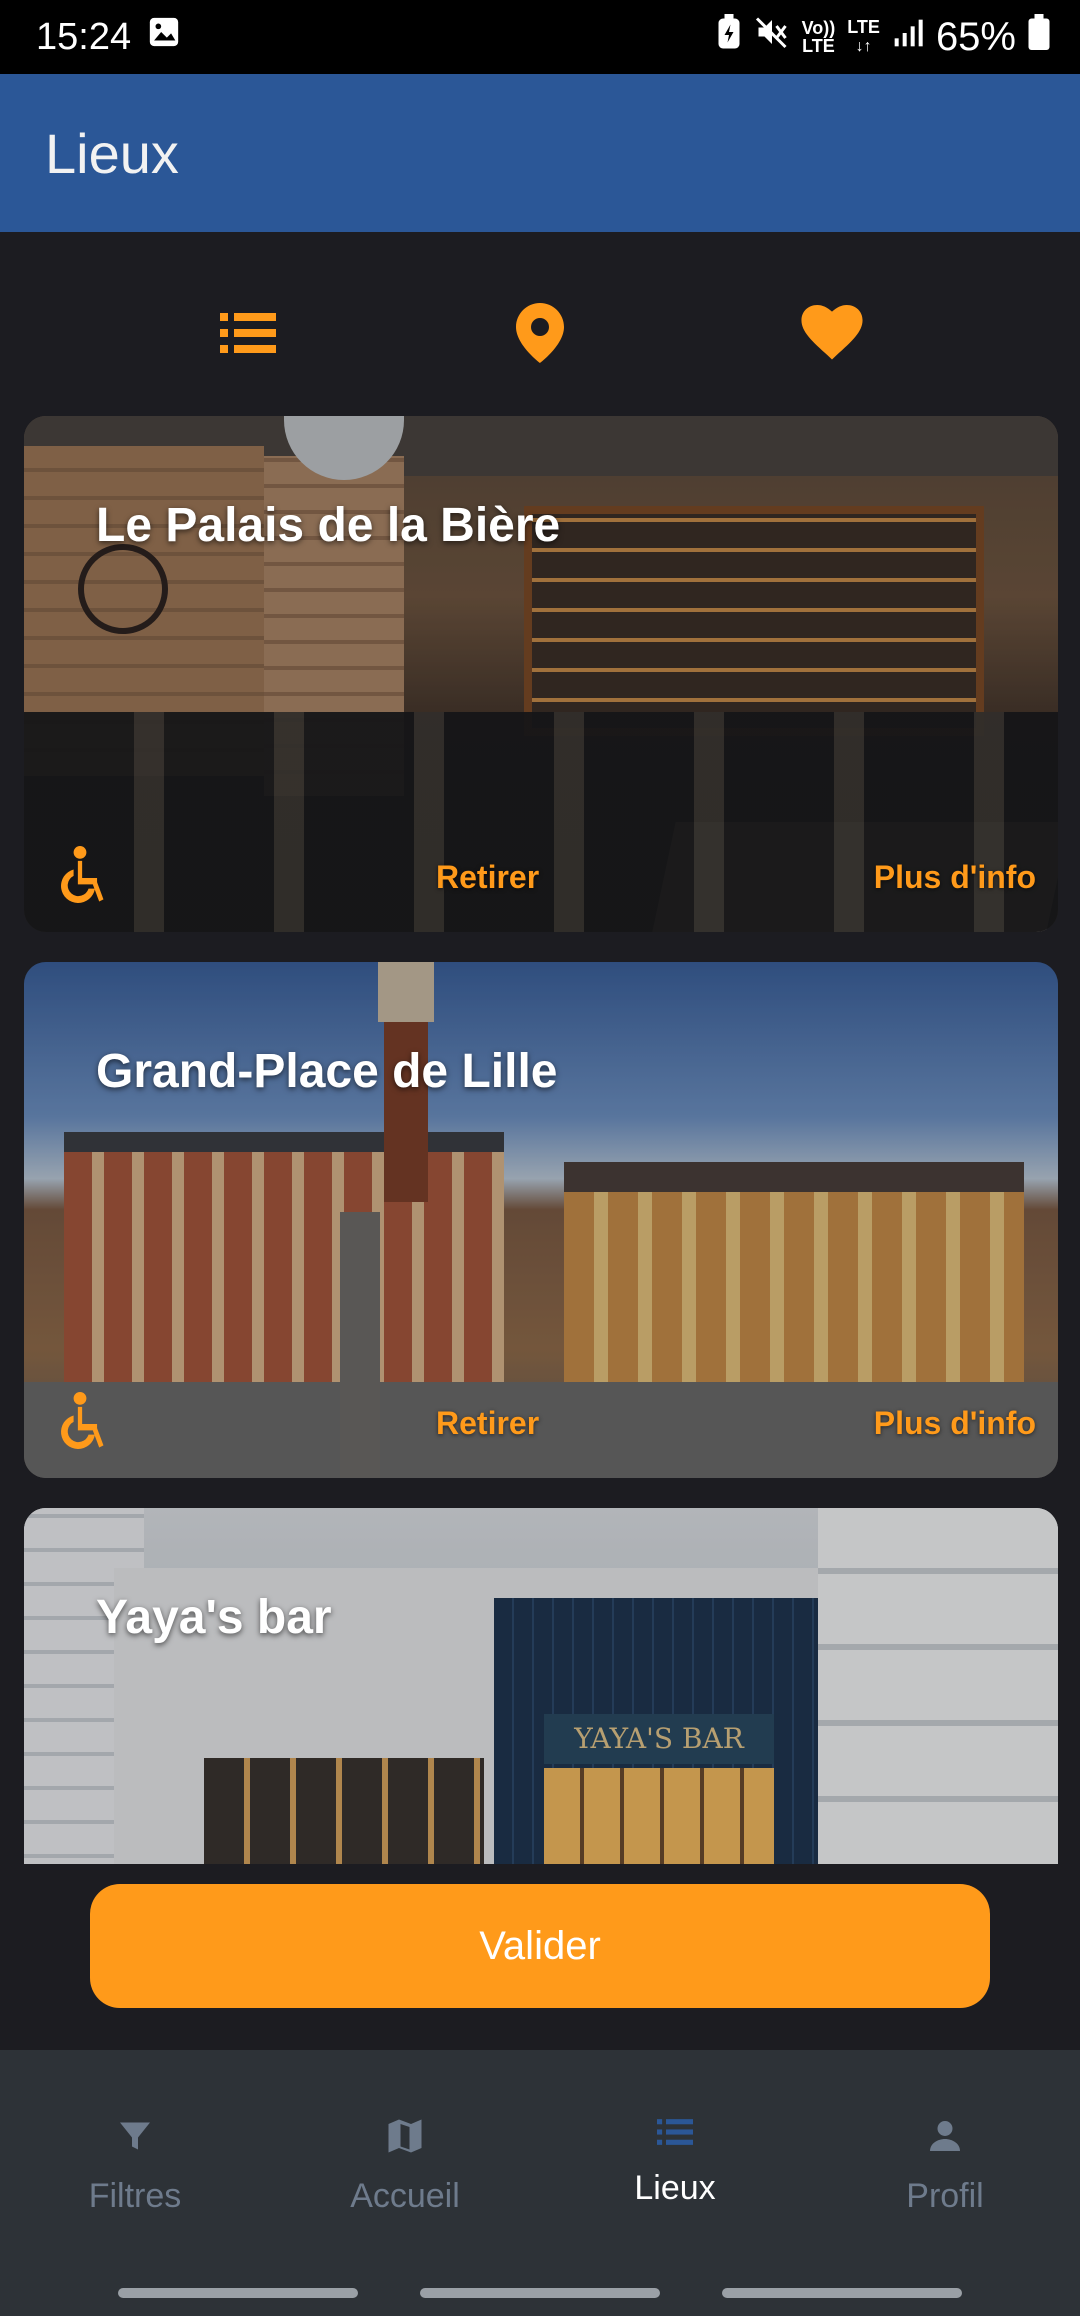 The image size is (1080, 2316). Describe the element at coordinates (164, 37) in the screenshot. I see `gallery-icon` at that location.